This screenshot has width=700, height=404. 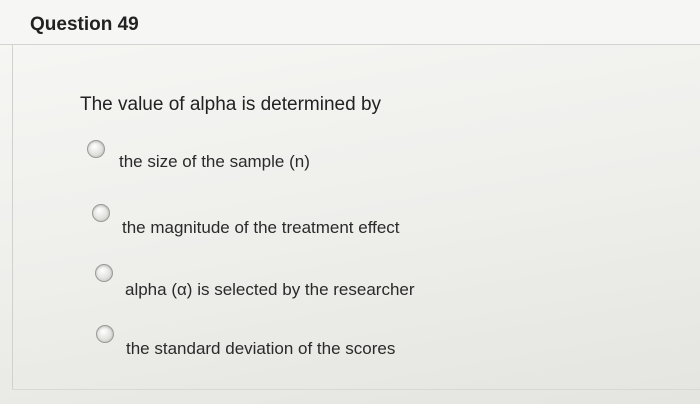 What do you see at coordinates (214, 161) in the screenshot?
I see `answer-option-label: the size of the sample (n)` at bounding box center [214, 161].